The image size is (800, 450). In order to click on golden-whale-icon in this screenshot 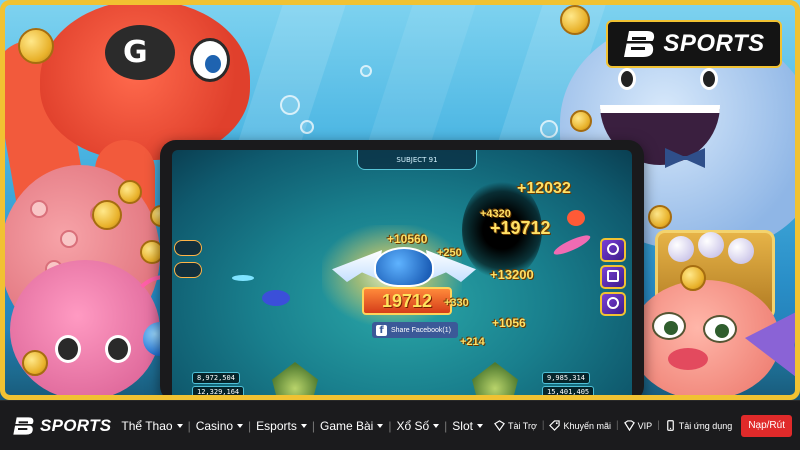, I will do `click(404, 267)`.